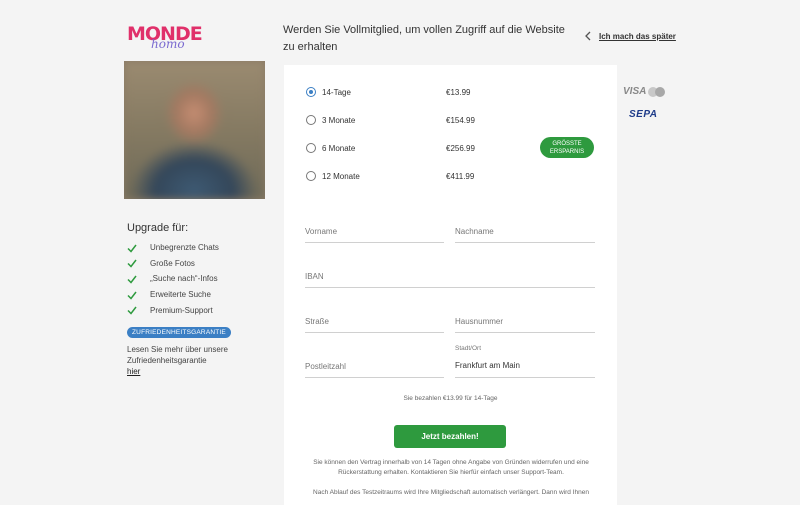 This screenshot has width=800, height=505. I want to click on visa-text: VISA, so click(635, 91).